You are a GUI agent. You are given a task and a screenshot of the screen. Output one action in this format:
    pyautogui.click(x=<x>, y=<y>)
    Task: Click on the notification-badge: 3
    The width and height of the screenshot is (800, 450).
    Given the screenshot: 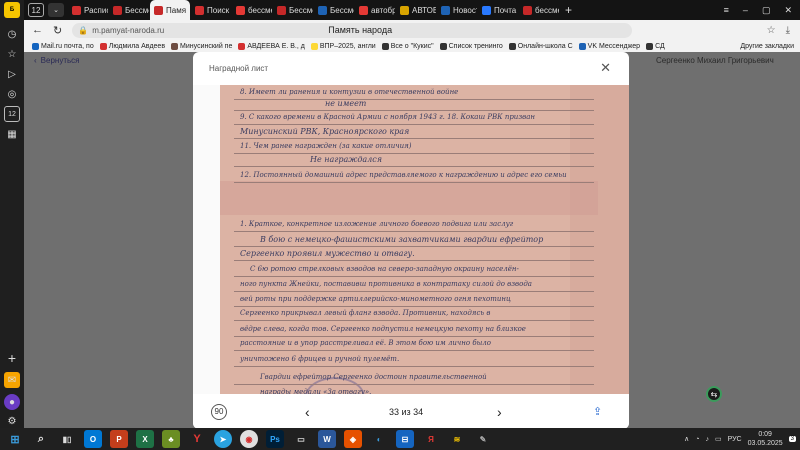 What is the action you would take?
    pyautogui.click(x=792, y=439)
    